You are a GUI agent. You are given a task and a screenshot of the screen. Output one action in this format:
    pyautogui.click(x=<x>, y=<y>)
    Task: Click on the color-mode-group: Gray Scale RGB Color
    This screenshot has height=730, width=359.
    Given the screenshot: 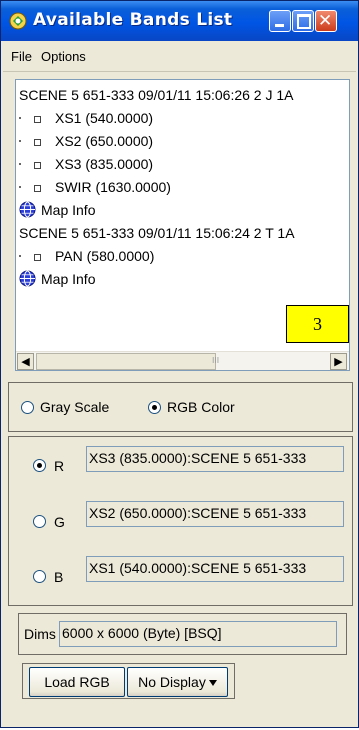 What is the action you would take?
    pyautogui.click(x=180, y=407)
    